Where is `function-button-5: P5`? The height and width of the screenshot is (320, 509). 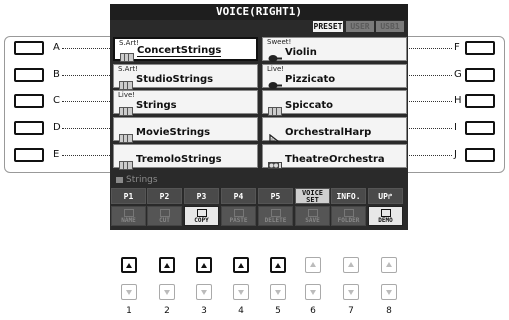 function-button-5: P5 is located at coordinates (275, 196).